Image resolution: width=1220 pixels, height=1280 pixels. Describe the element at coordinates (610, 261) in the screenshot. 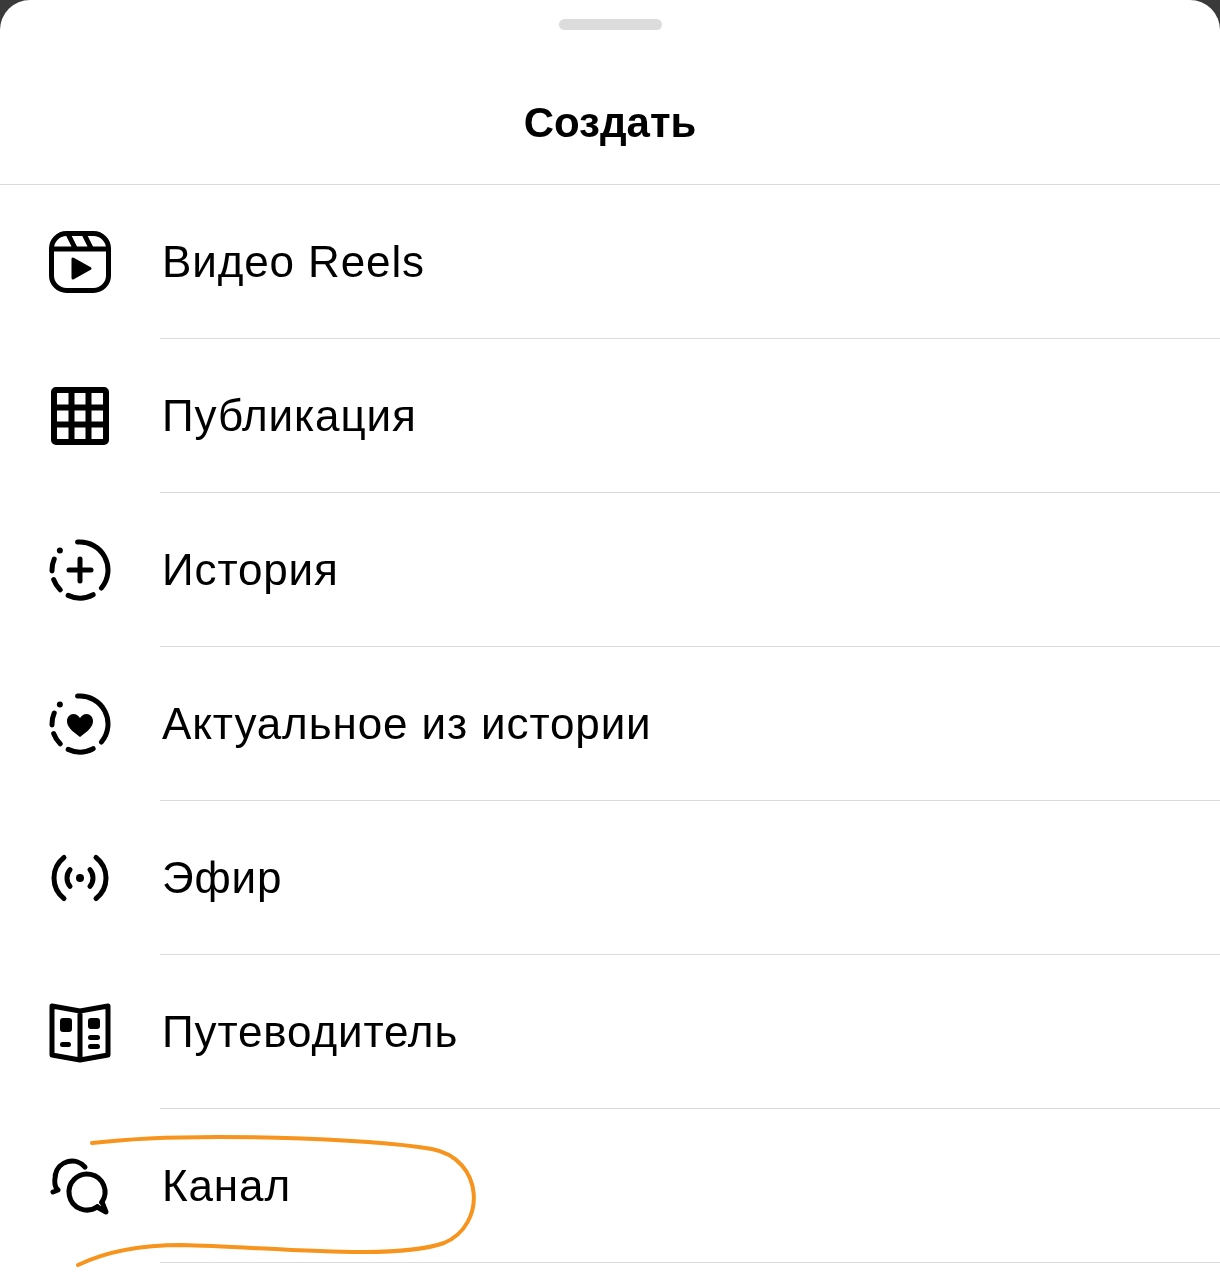

I see `menu-item: Видео Reels` at that location.